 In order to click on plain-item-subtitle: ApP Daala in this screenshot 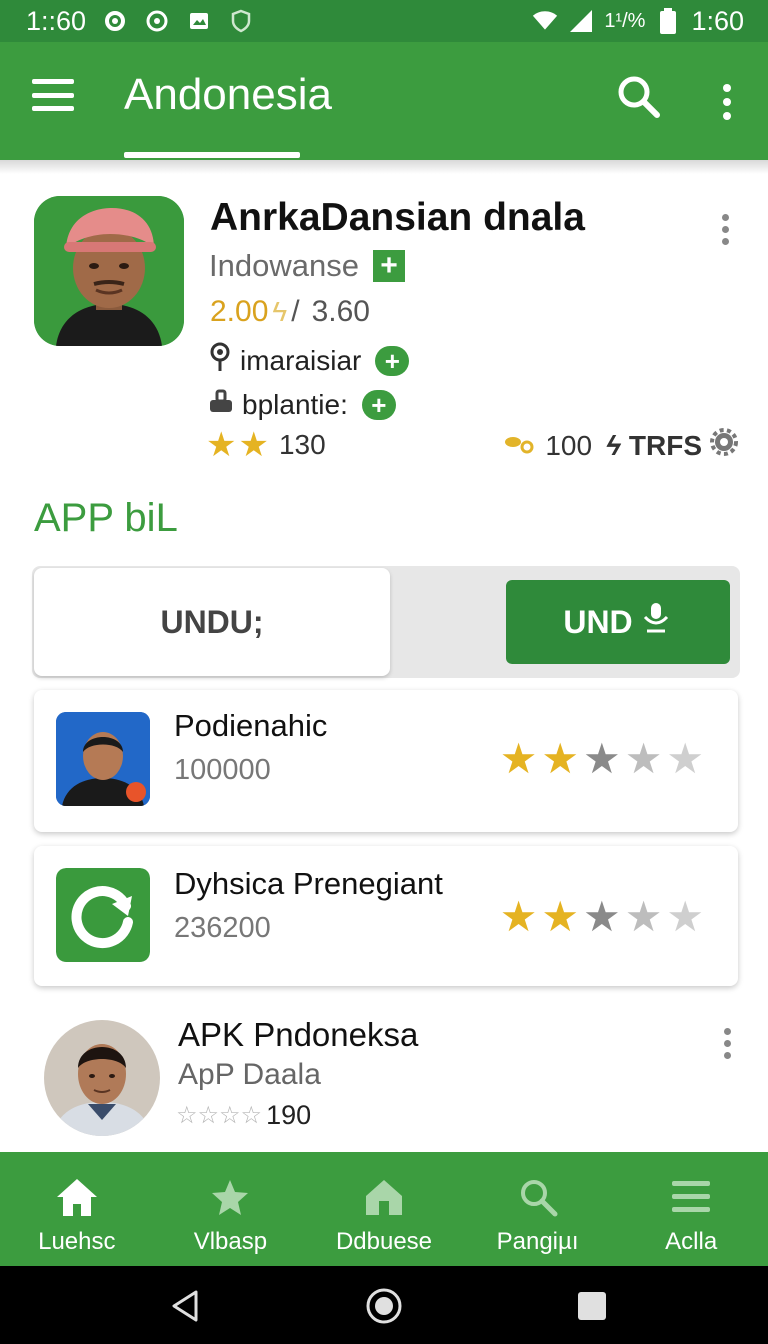, I will do `click(249, 1074)`.